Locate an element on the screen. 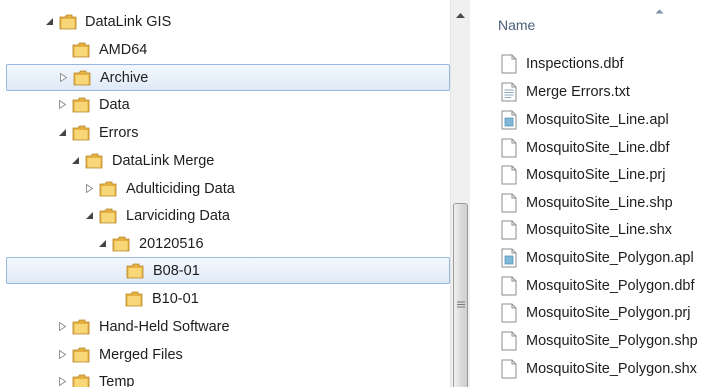 Image resolution: width=725 pixels, height=387 pixels. tree-item-amd64: AMD64 is located at coordinates (225, 50).